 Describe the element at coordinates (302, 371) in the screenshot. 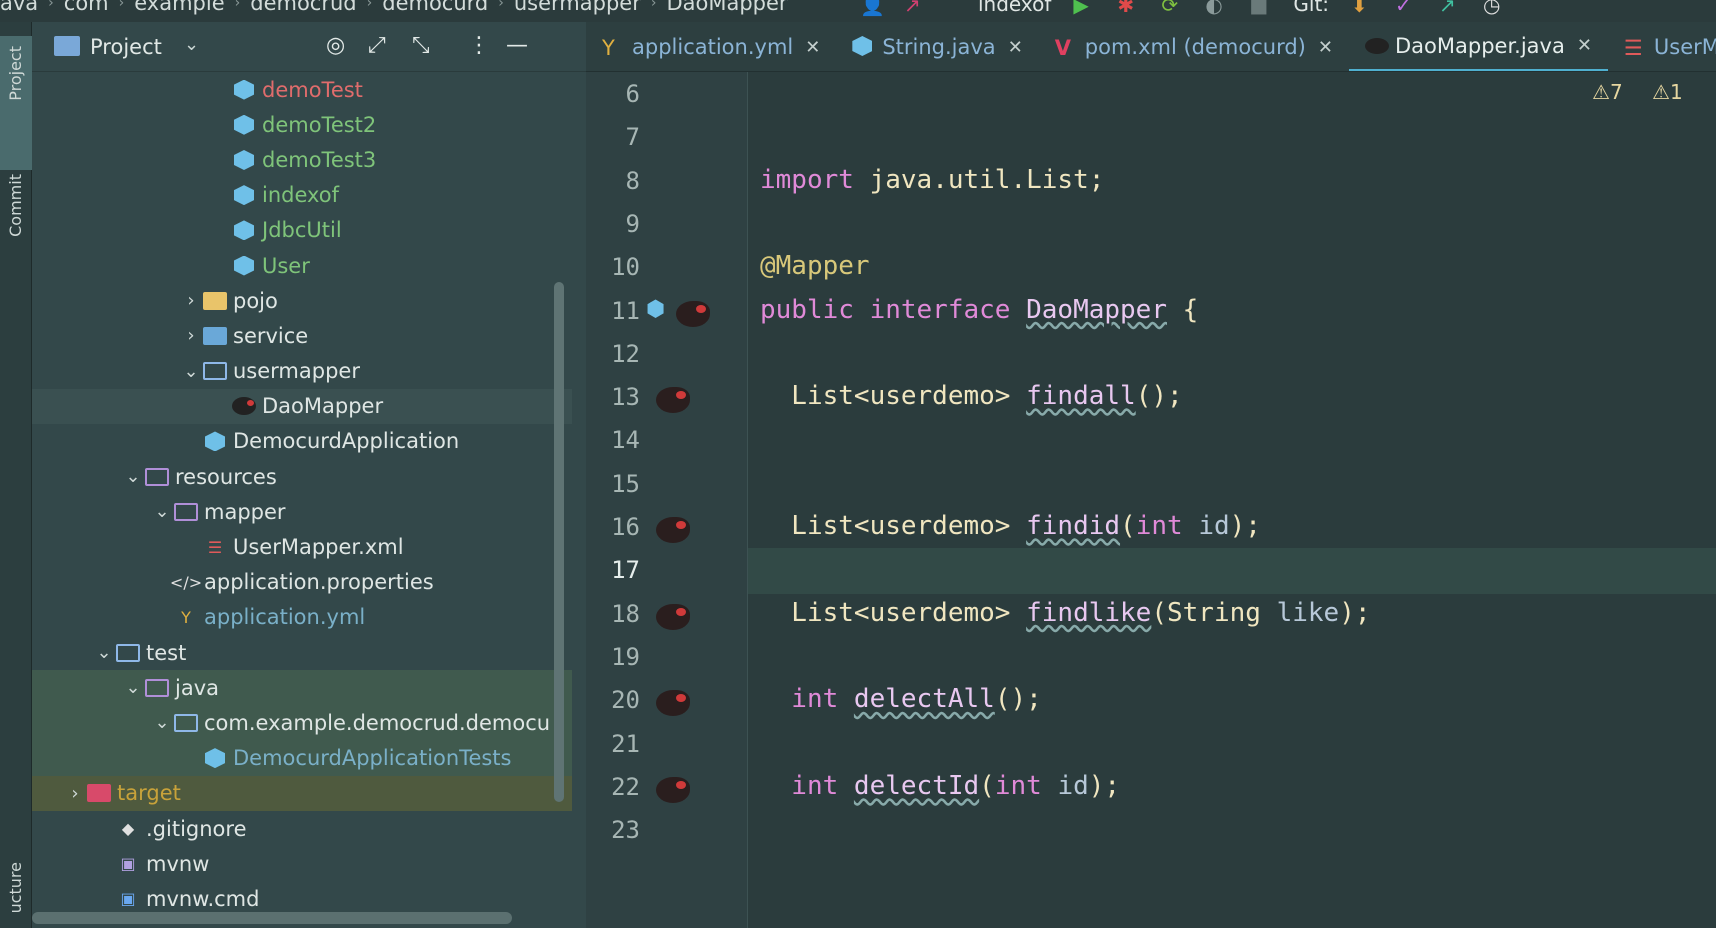

I see `tree-item-usermapper: ⌄ usermapper` at that location.